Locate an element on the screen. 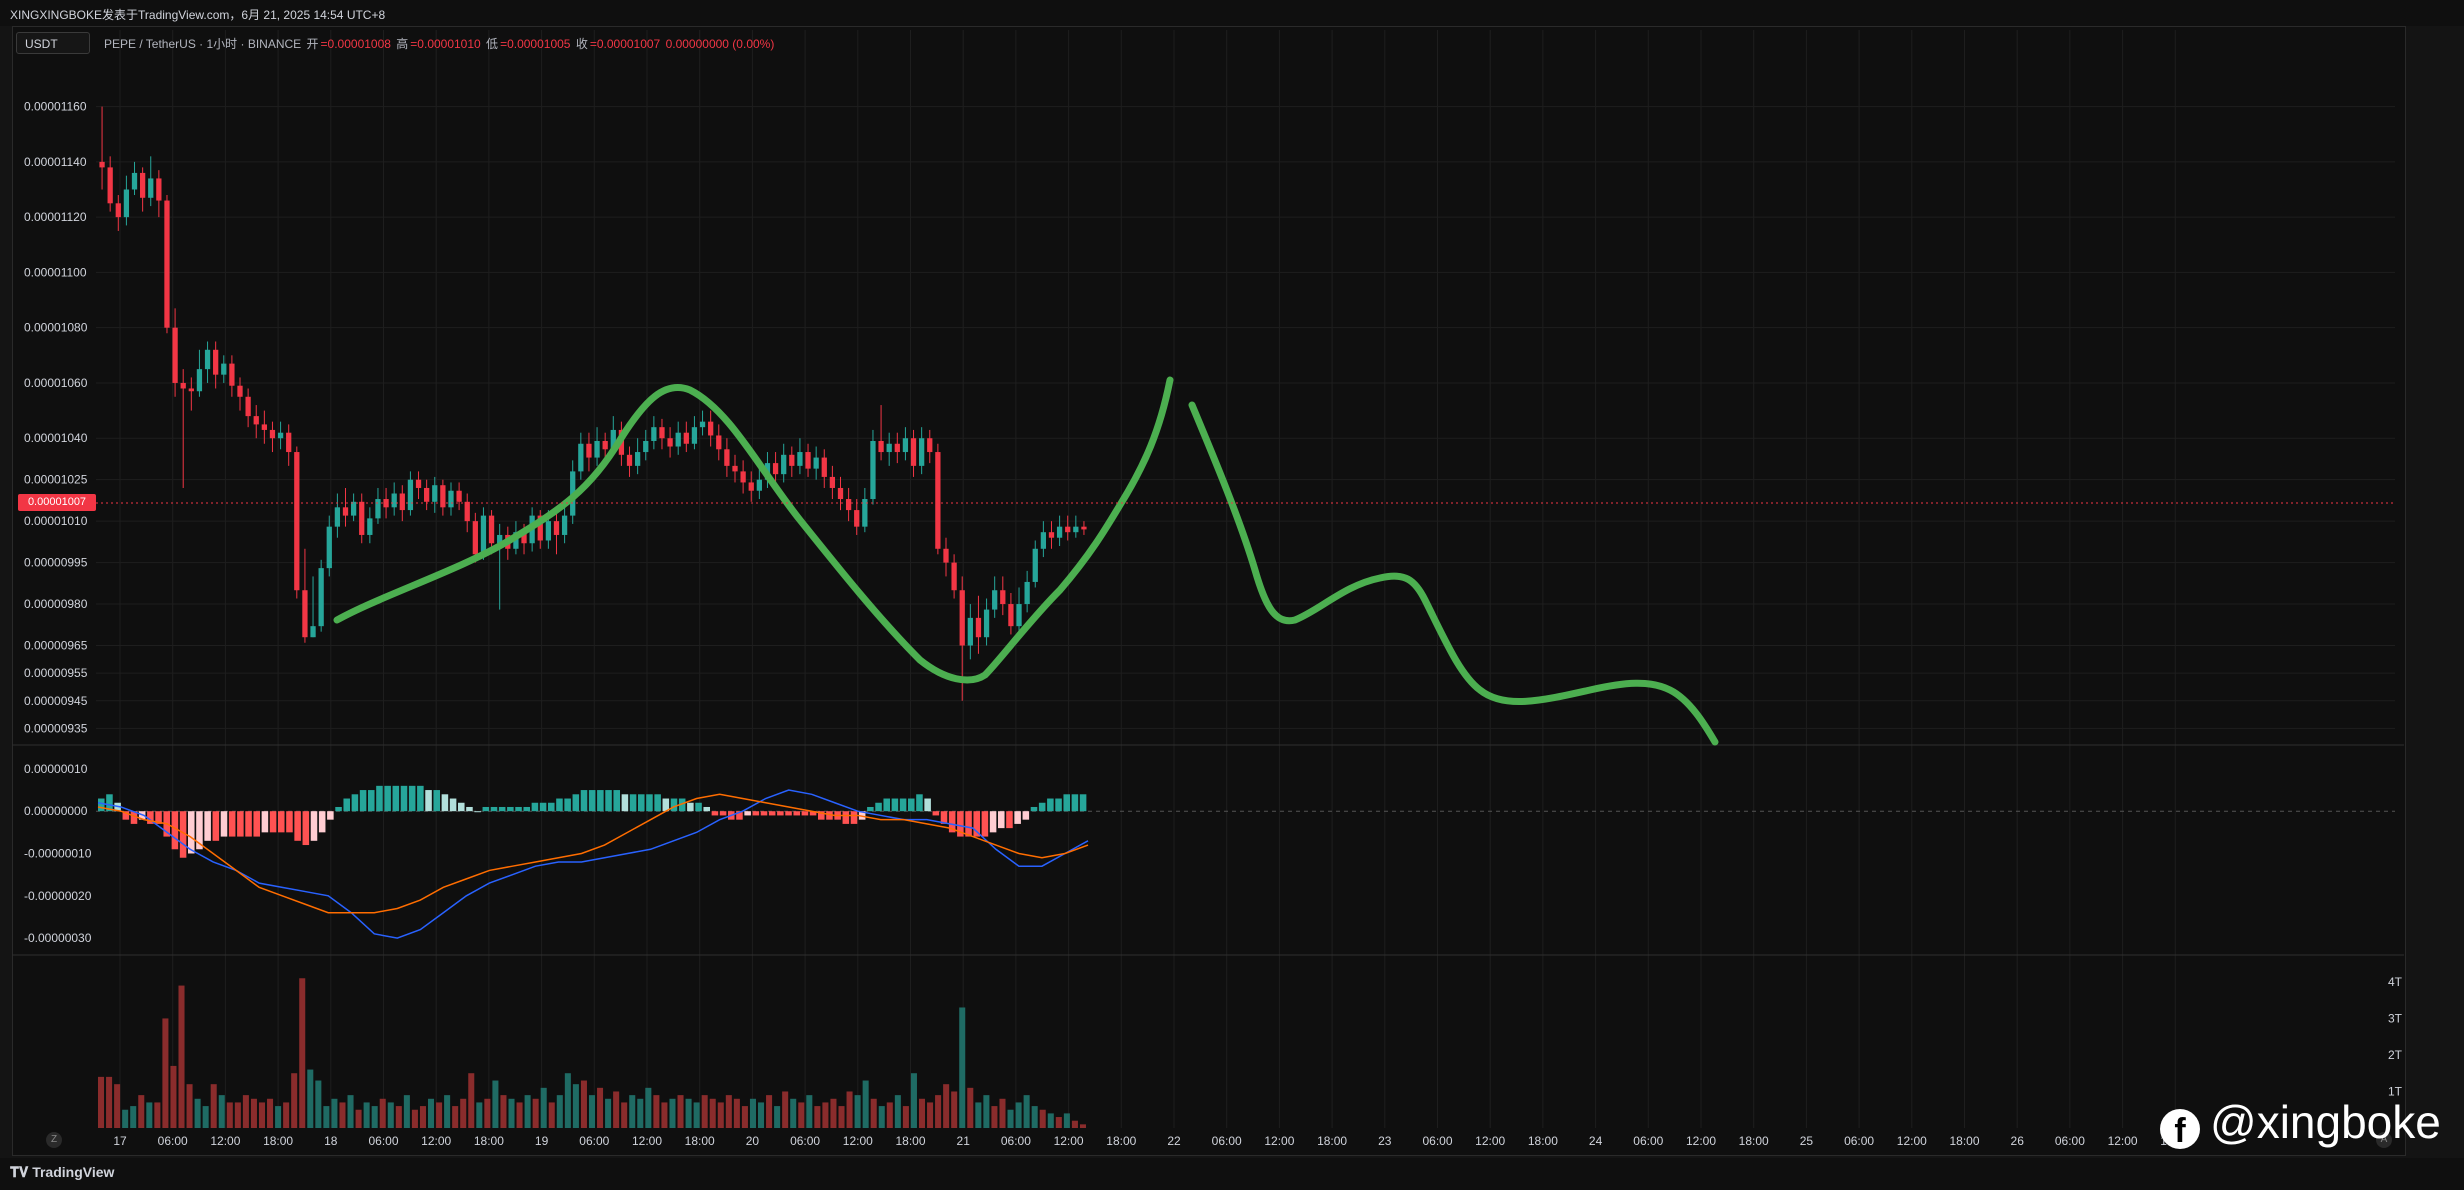  macd-tick-label: 0.00000000 is located at coordinates (56, 811).